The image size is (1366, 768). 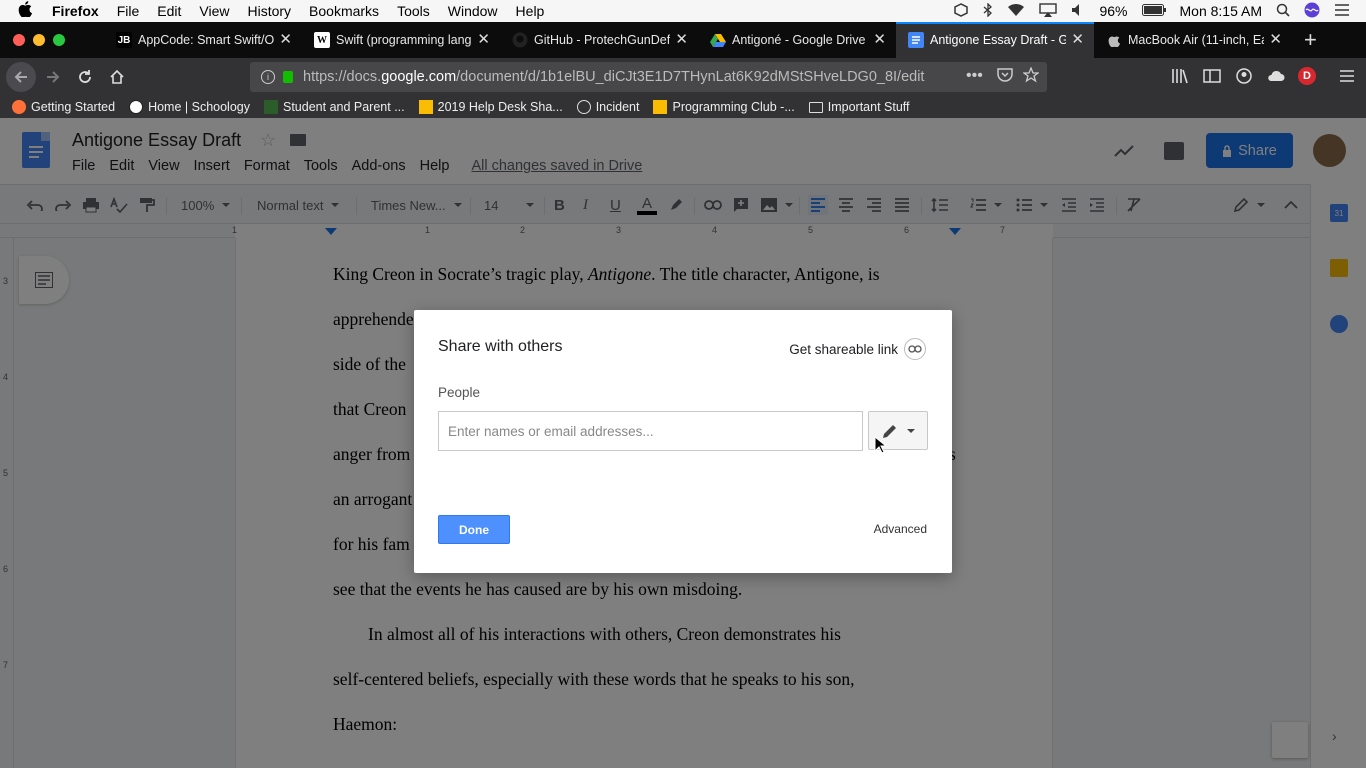 I want to click on tab-macbook-air: MacBook Air (11-inch, Ear ✕, so click(x=1193, y=40).